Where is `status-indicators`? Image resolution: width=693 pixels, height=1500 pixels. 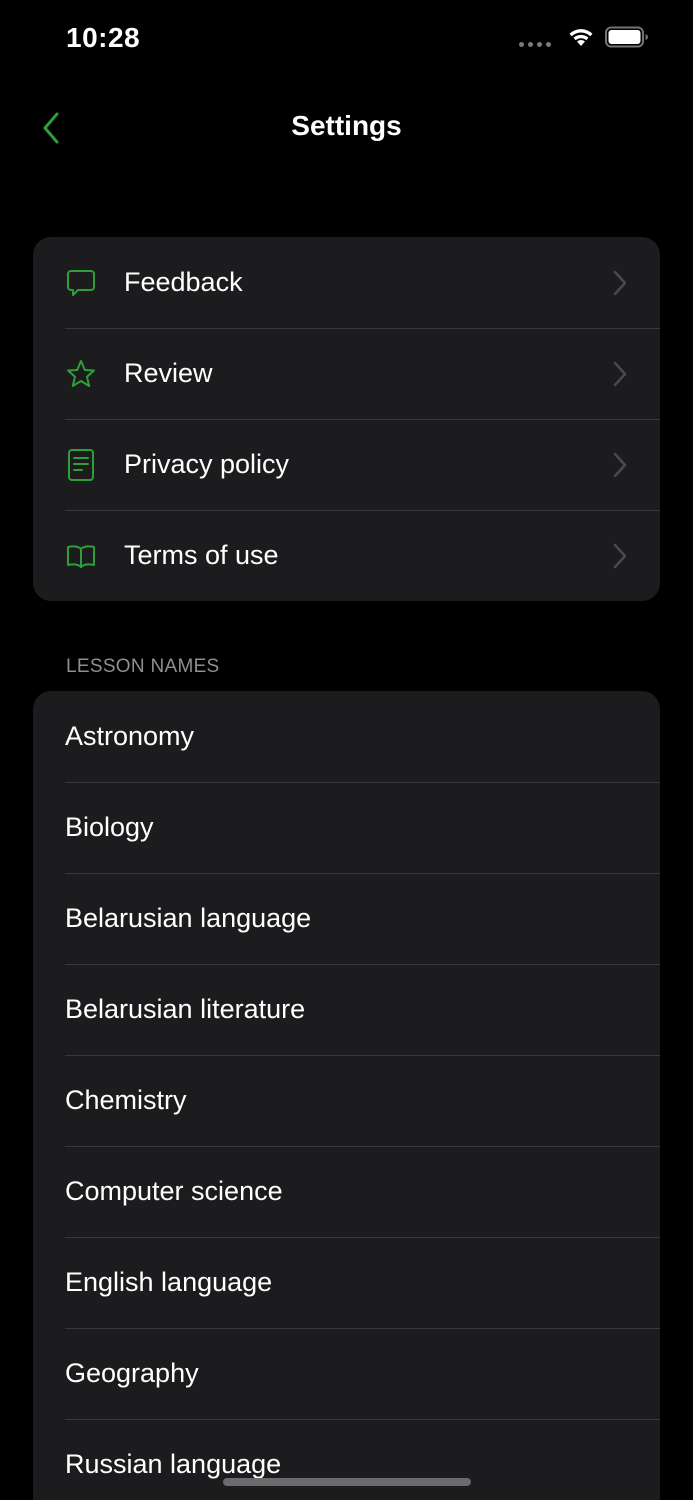 status-indicators is located at coordinates (584, 37).